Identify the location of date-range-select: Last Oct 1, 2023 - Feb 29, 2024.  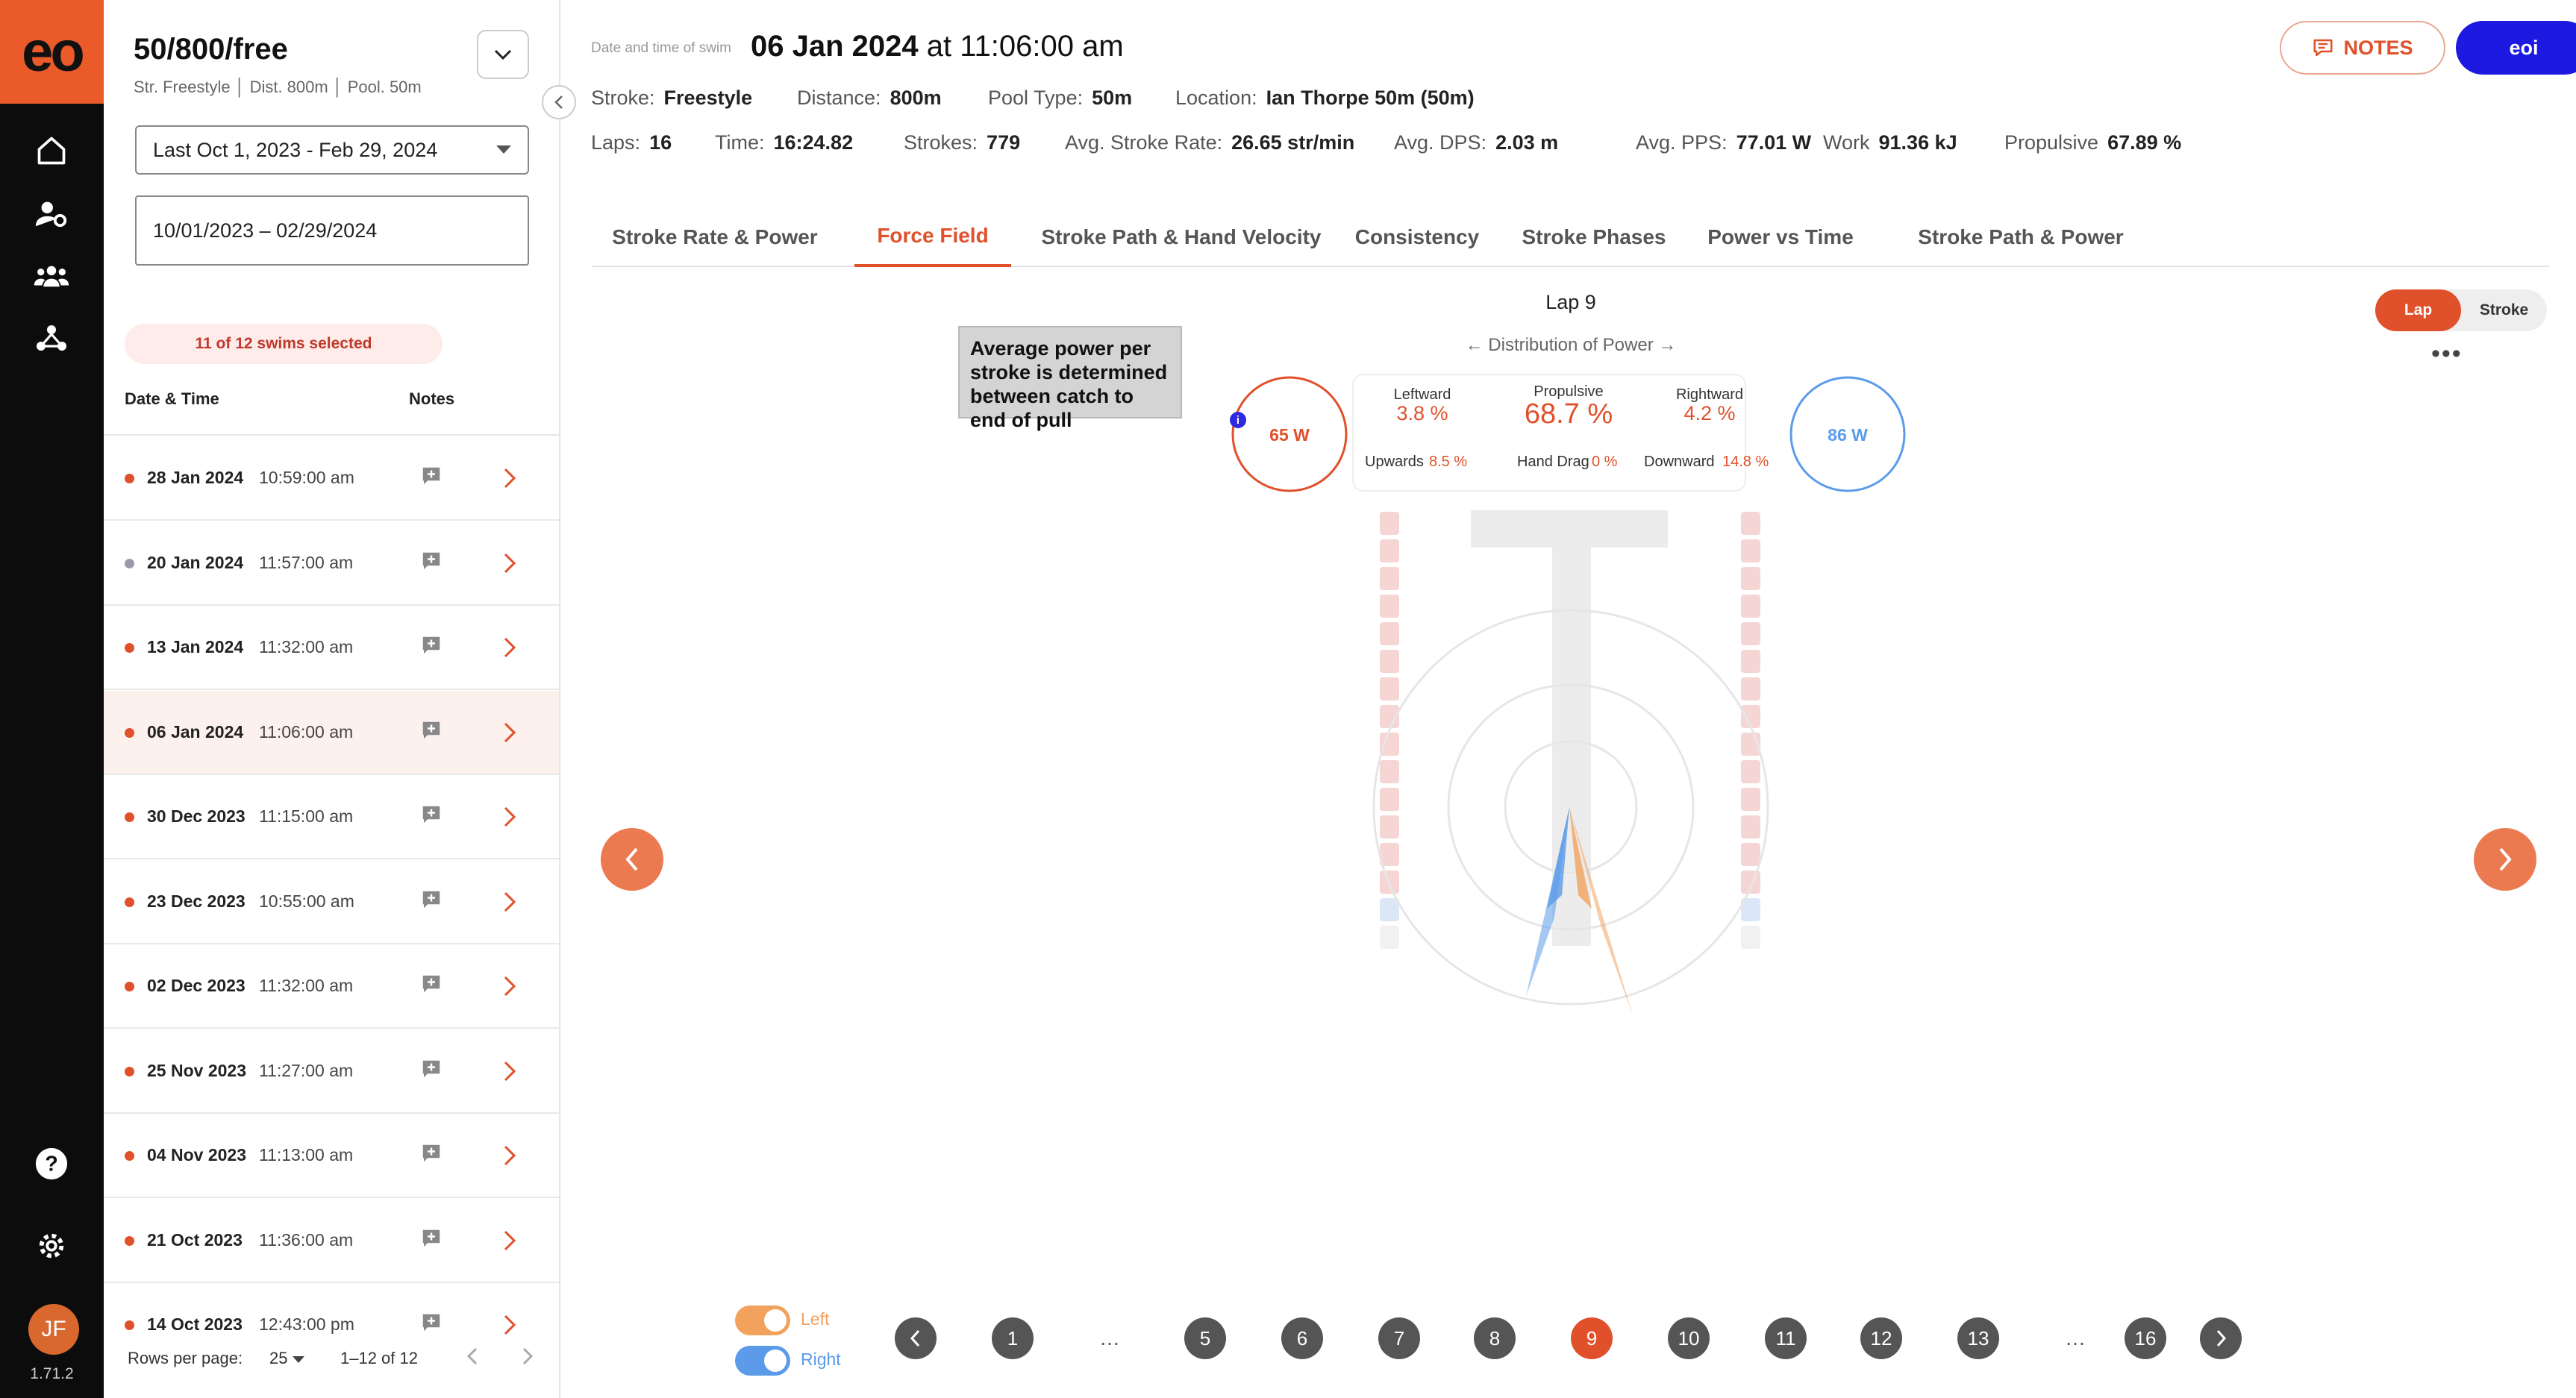
(332, 150).